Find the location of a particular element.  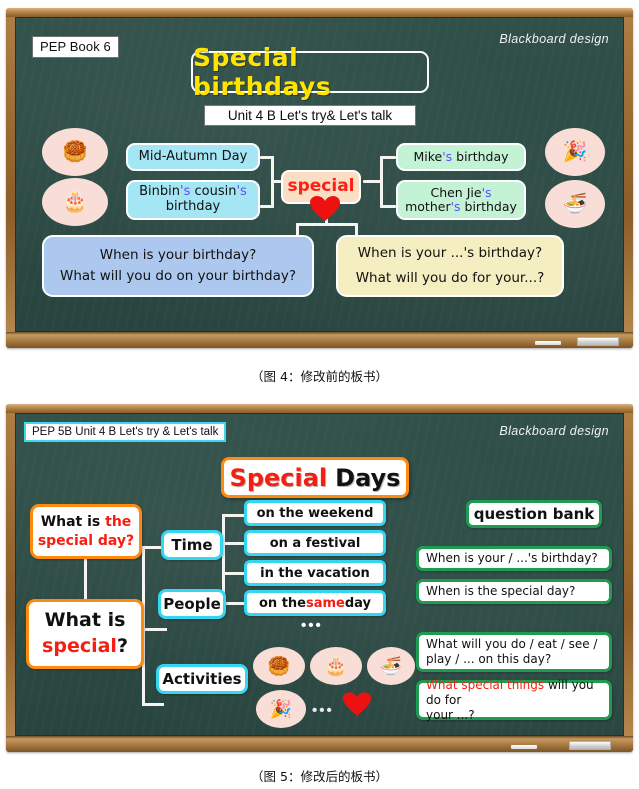

board-title-1: Special birthdays is located at coordinates (310, 72).